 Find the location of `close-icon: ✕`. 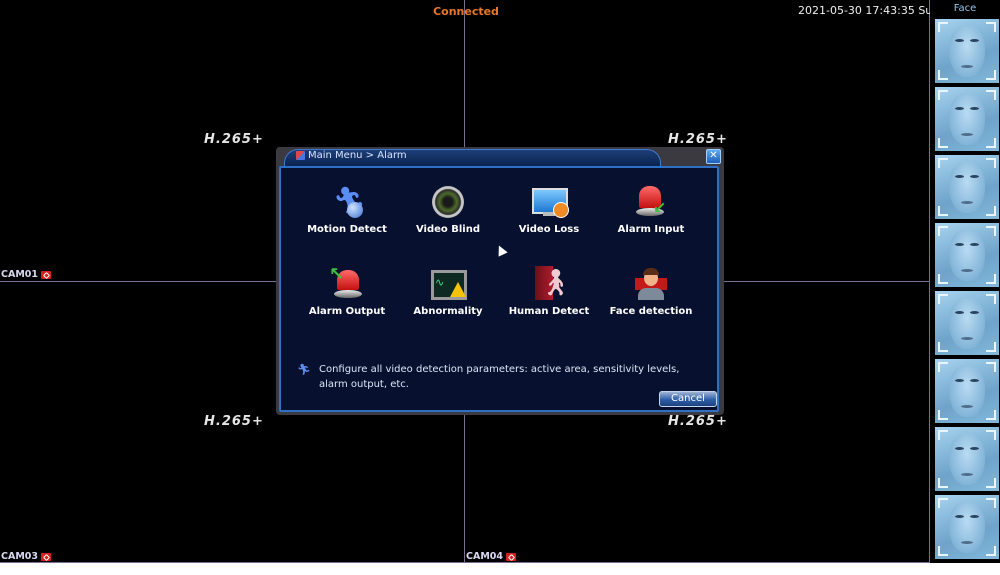

close-icon: ✕ is located at coordinates (713, 155).